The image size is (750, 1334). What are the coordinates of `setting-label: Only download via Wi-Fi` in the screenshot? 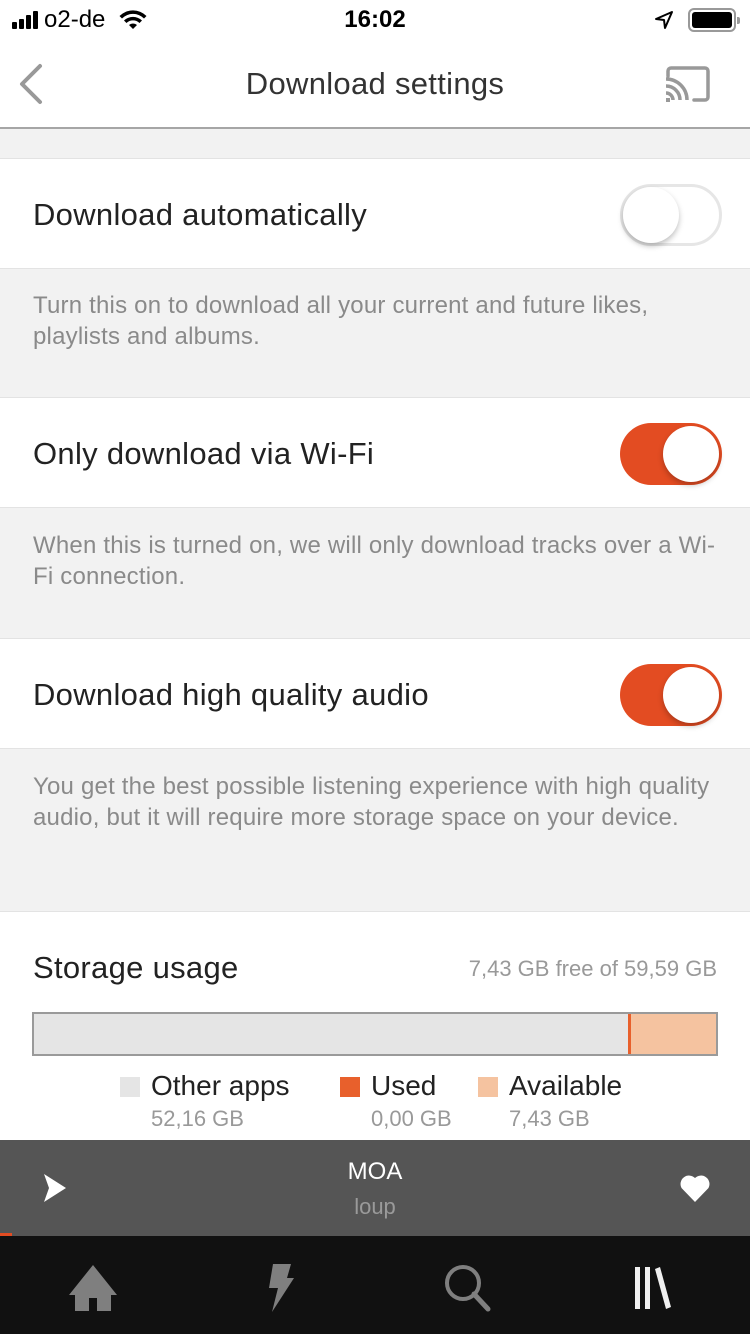 It's located at (204, 453).